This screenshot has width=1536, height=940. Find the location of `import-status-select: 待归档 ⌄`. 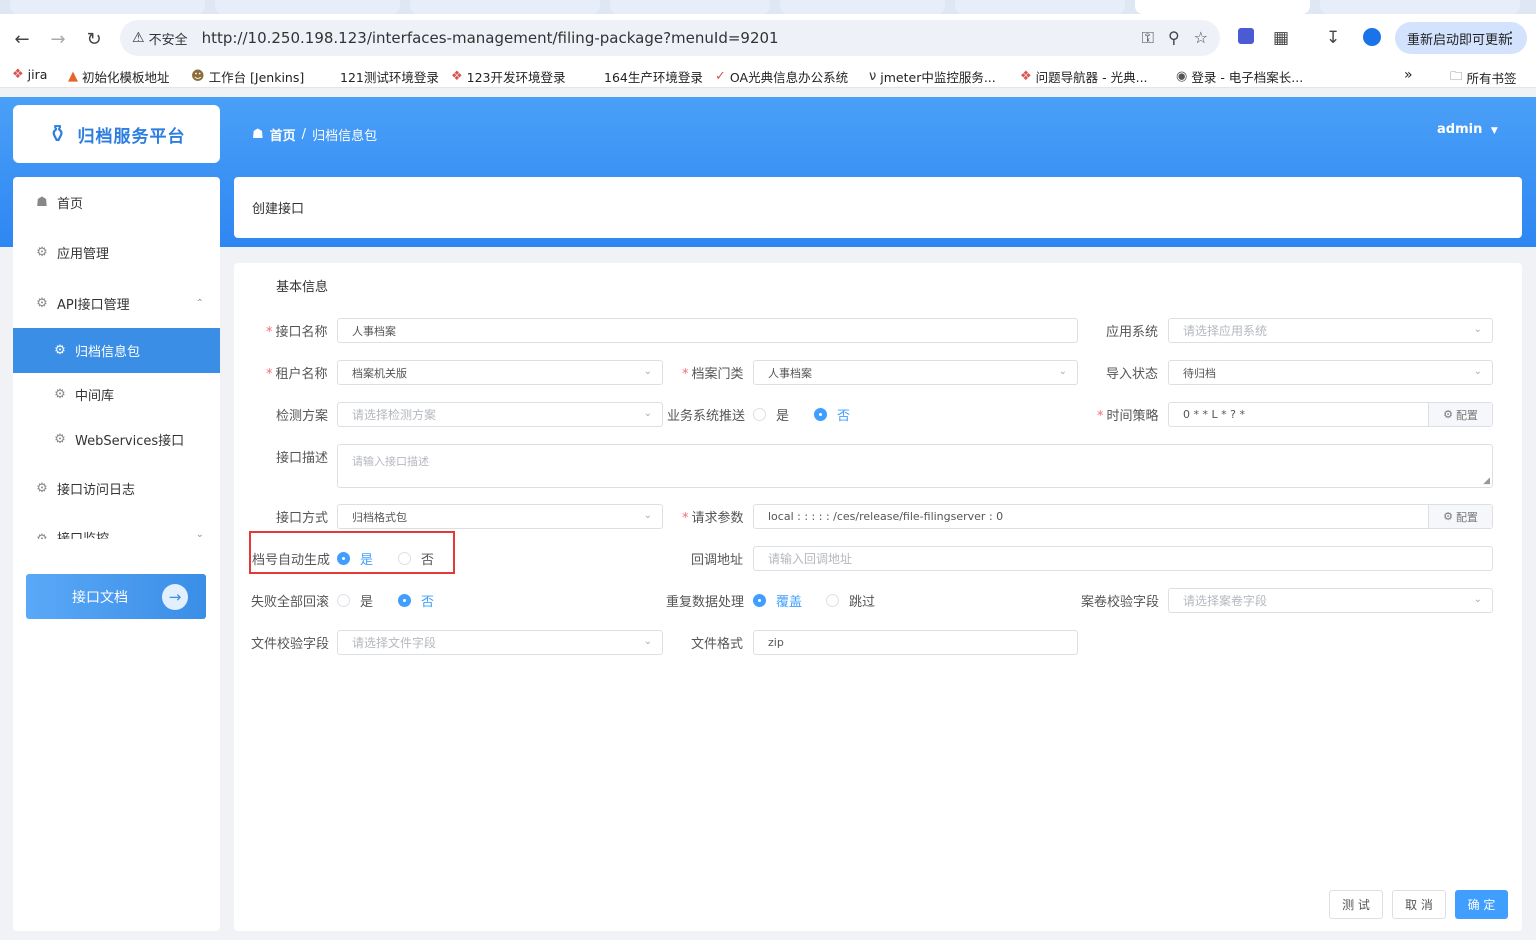

import-status-select: 待归档 ⌄ is located at coordinates (1330, 372).